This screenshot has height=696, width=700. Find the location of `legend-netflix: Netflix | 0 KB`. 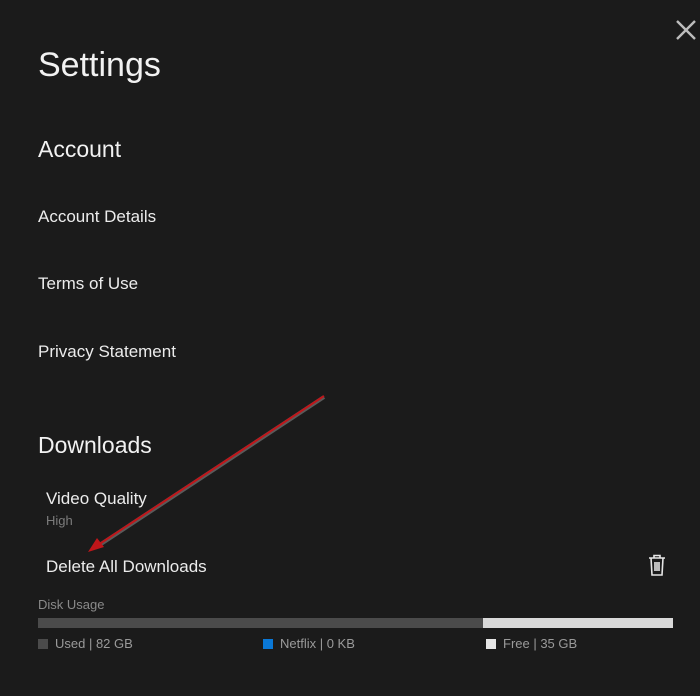

legend-netflix: Netflix | 0 KB is located at coordinates (309, 643).